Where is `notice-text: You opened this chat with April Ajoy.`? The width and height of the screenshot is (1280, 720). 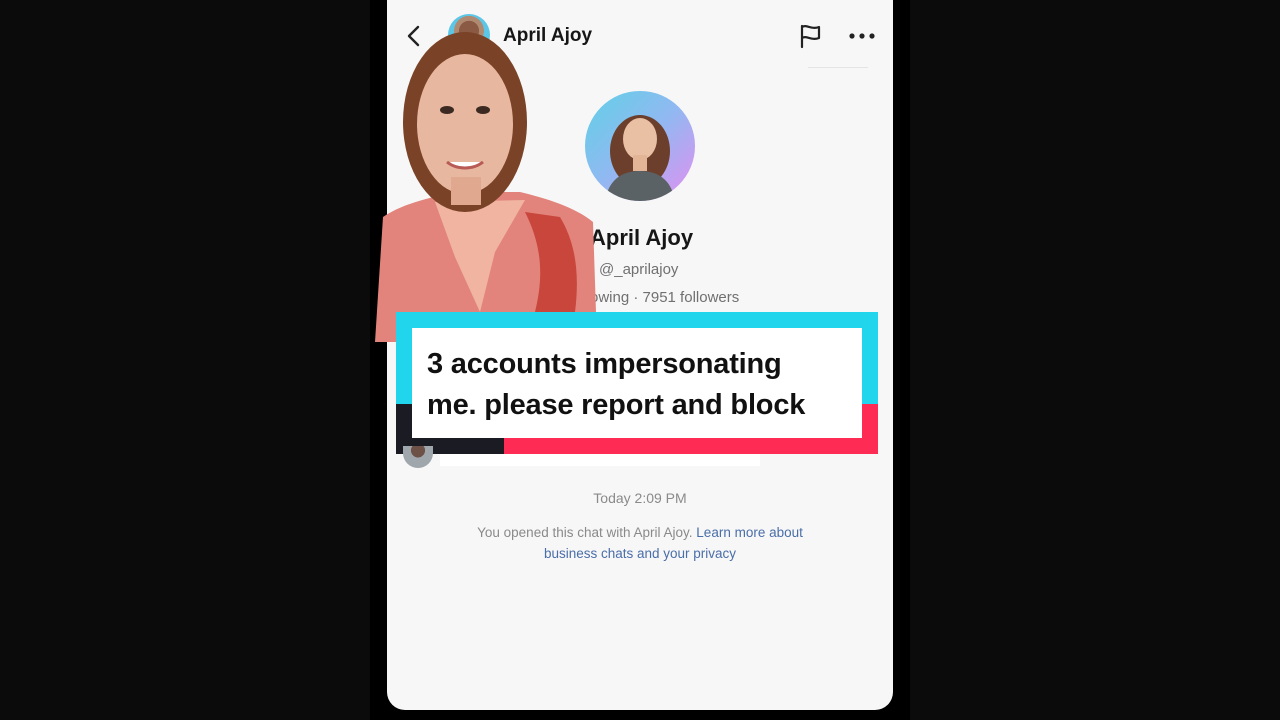 notice-text: You opened this chat with April Ajoy. is located at coordinates (585, 532).